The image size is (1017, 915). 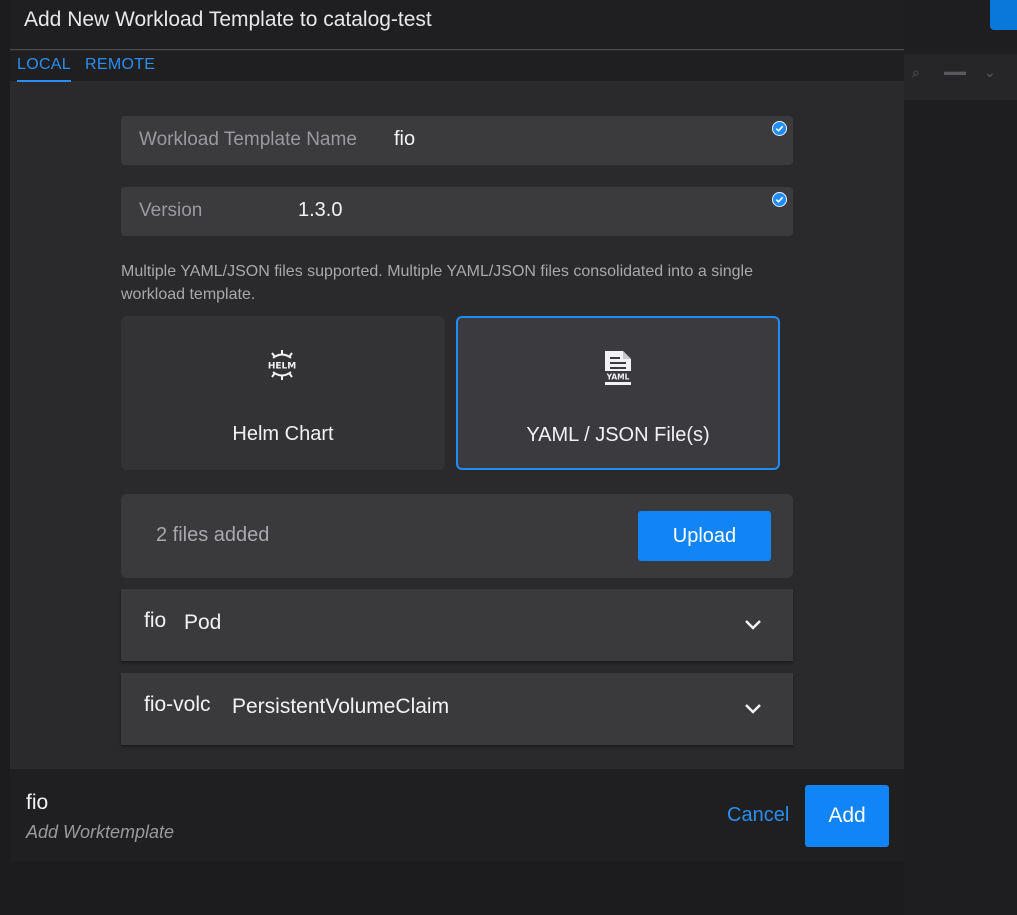 I want to click on version-field: Version, so click(x=457, y=211).